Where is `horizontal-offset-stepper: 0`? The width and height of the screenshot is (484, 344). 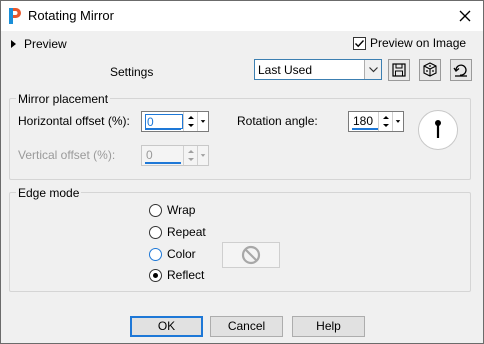 horizontal-offset-stepper: 0 is located at coordinates (175, 121).